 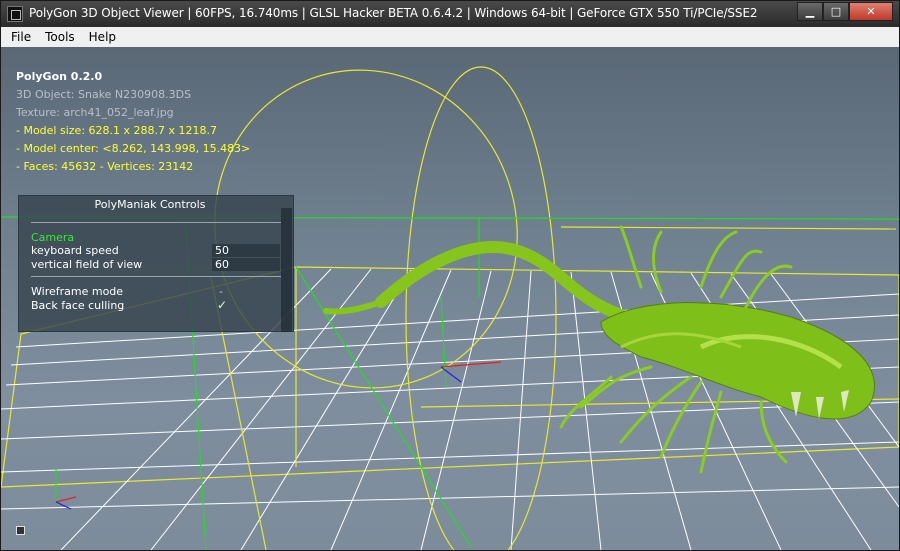 I want to click on object-name-label: 3D Object: Snake N230908.3DS, so click(x=104, y=94).